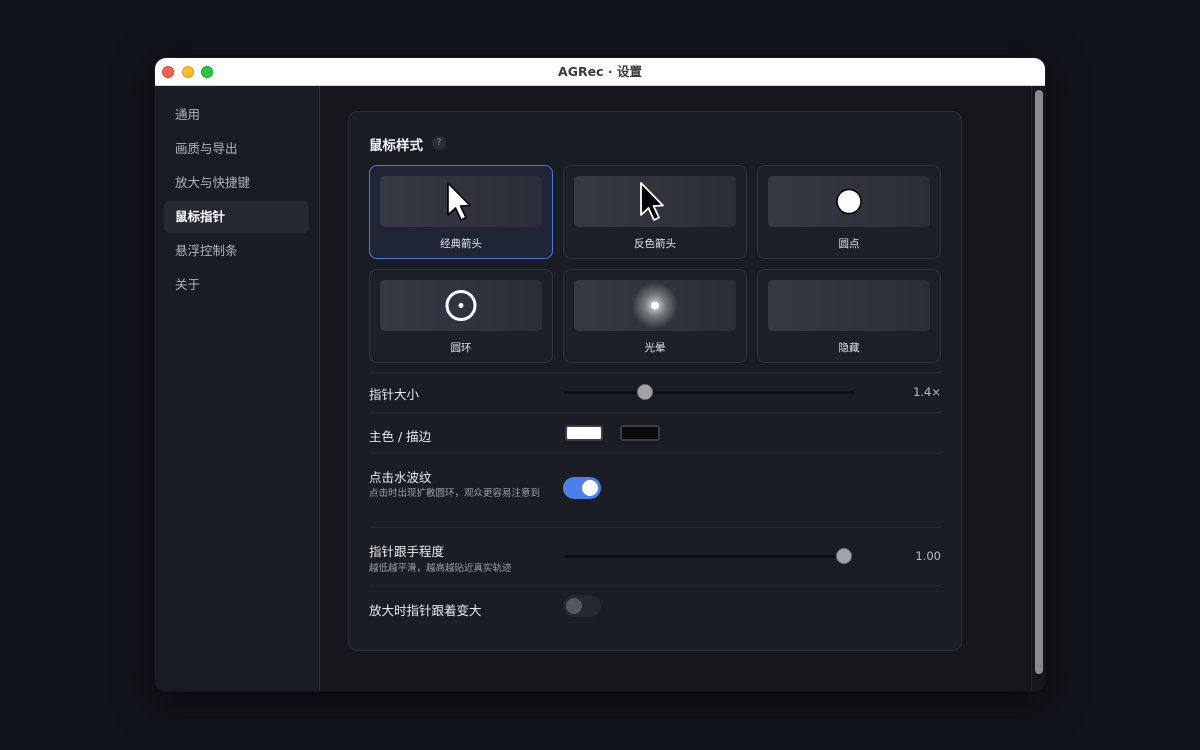 The width and height of the screenshot is (1200, 750). Describe the element at coordinates (584, 433) in the screenshot. I see `primary-color-swatch` at that location.